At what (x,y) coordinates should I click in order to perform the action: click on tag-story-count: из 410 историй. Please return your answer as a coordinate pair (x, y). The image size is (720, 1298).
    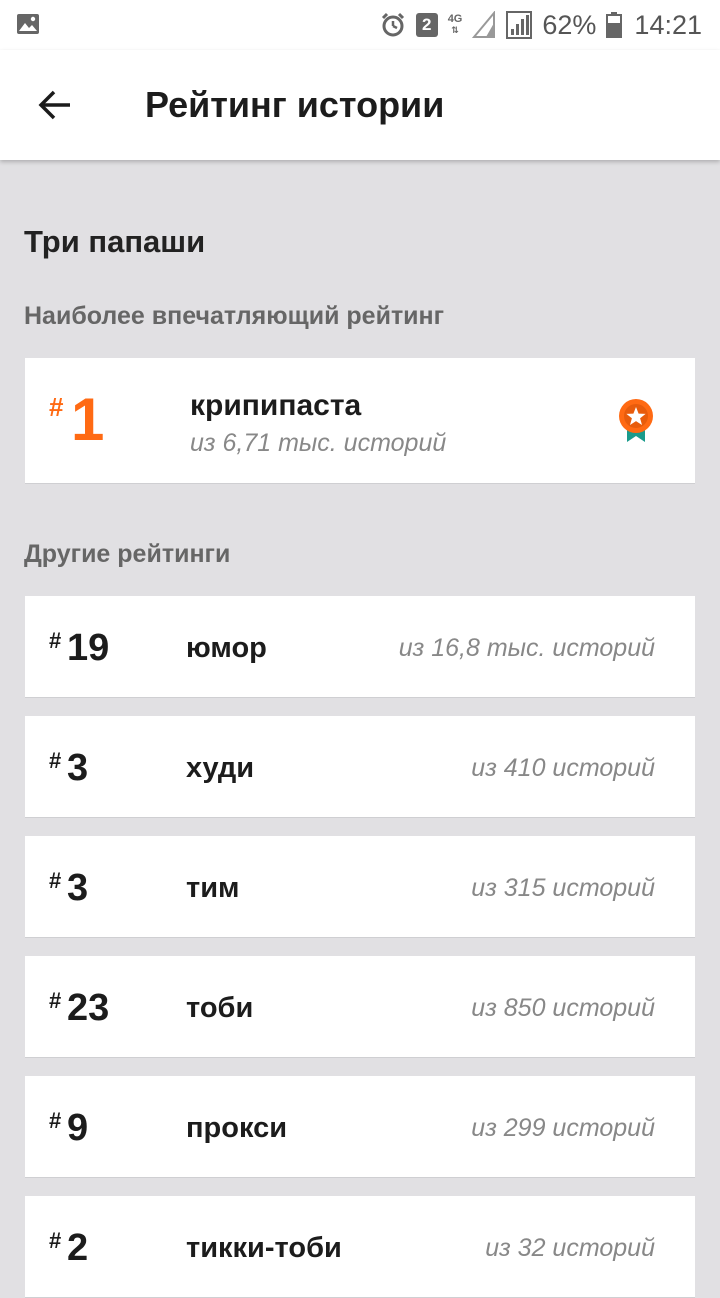
    Looking at the image, I should click on (563, 768).